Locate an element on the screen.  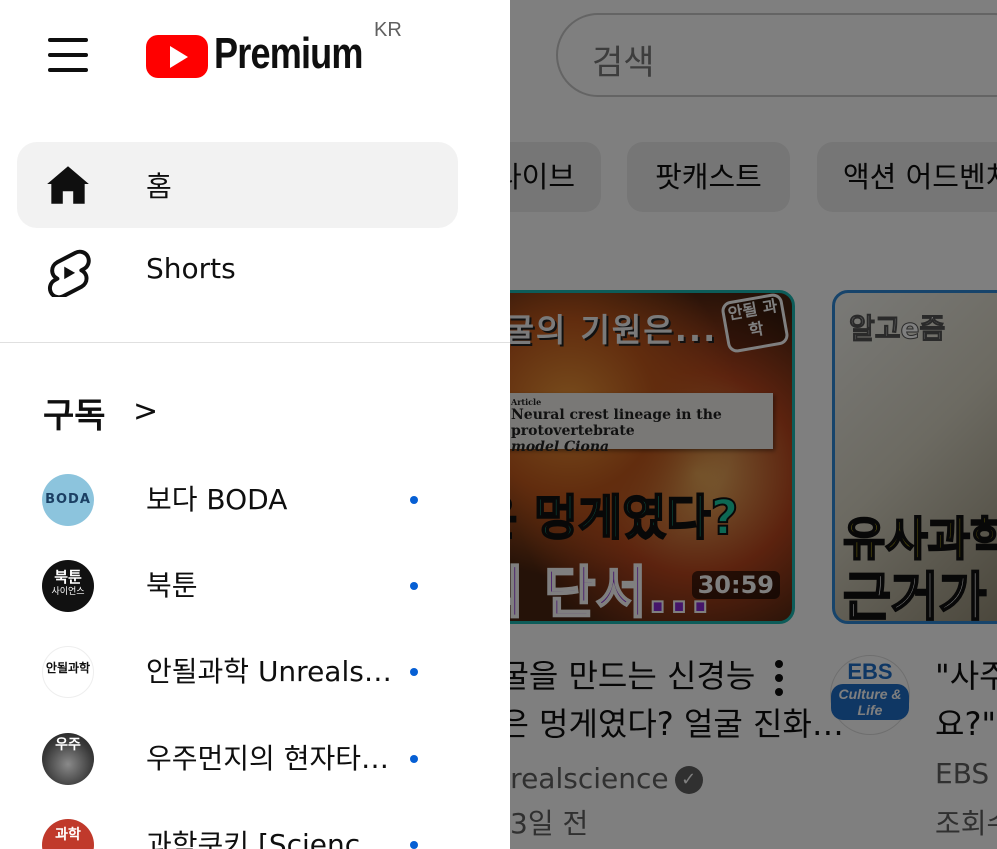
channel-name: 보다 BODA is located at coordinates (217, 499).